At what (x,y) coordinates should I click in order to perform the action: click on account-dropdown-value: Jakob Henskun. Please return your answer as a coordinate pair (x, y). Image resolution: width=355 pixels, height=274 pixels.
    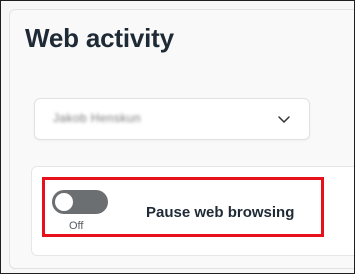
    Looking at the image, I should click on (97, 118).